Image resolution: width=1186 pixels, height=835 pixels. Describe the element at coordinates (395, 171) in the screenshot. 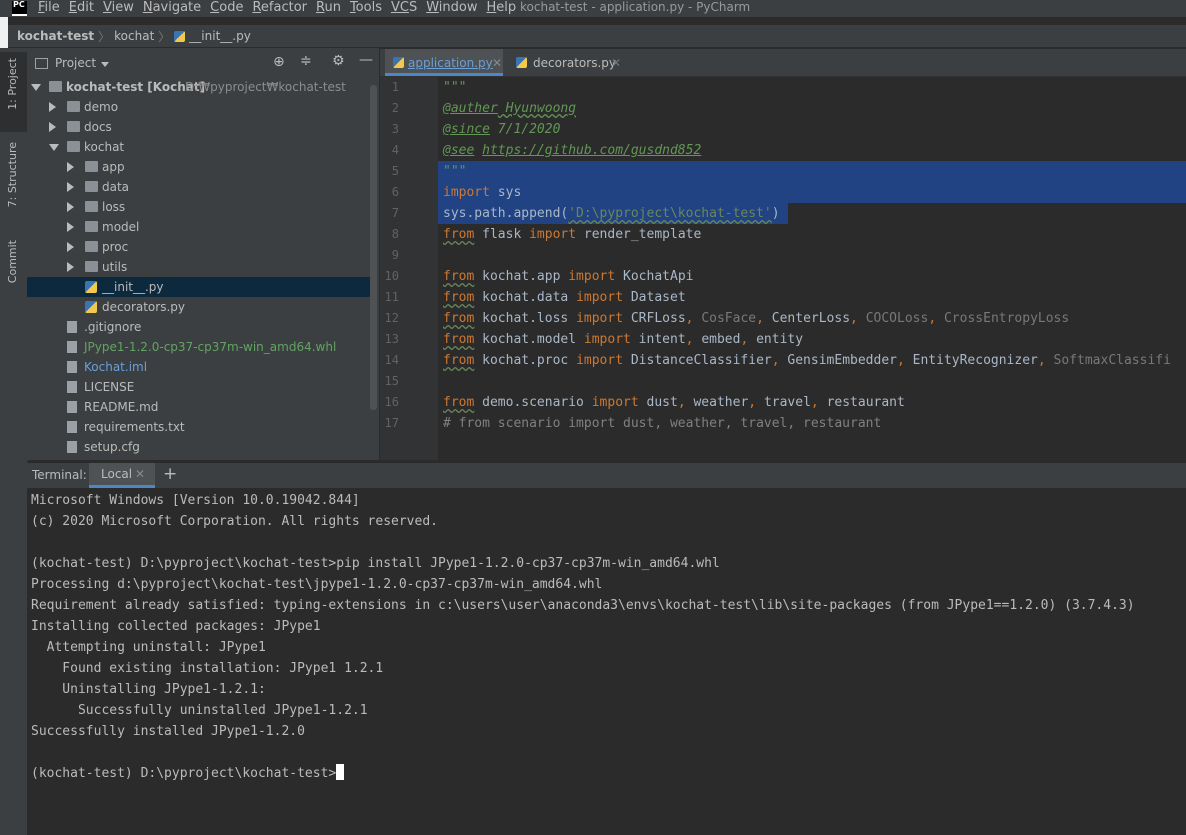

I see `line-number: 5` at that location.